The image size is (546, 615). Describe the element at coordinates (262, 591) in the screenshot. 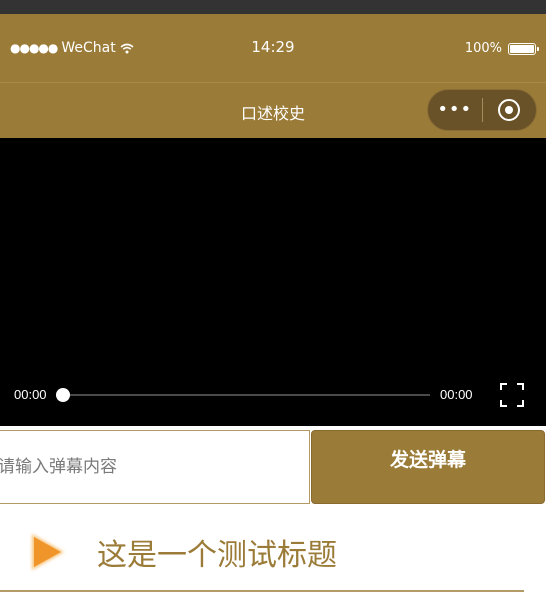

I see `list-divider` at that location.